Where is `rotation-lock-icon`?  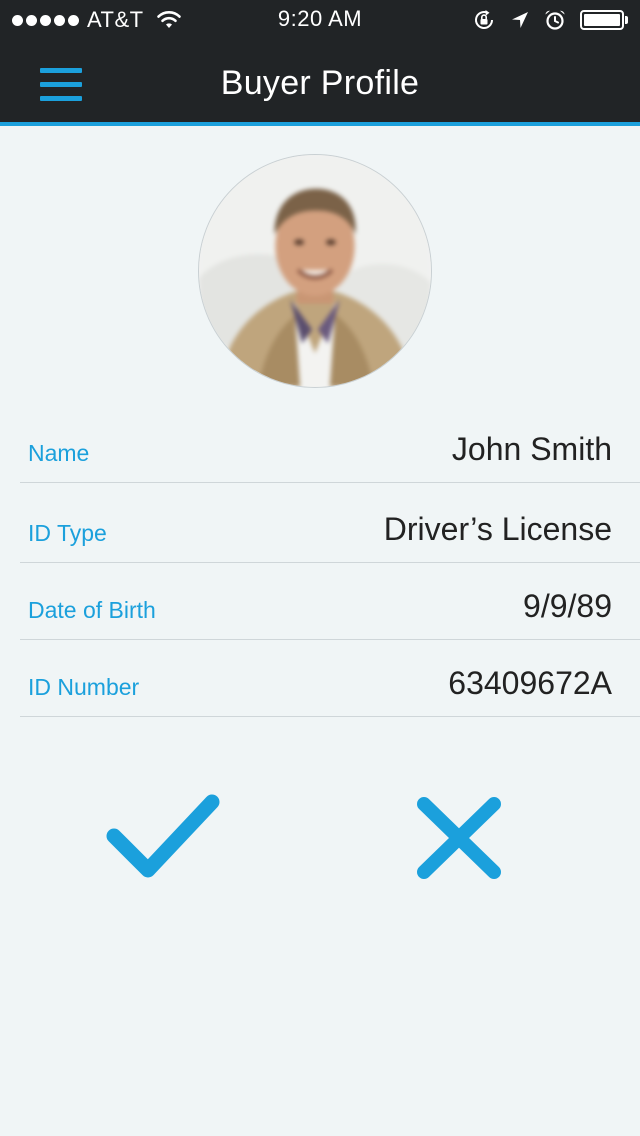 rotation-lock-icon is located at coordinates (484, 19).